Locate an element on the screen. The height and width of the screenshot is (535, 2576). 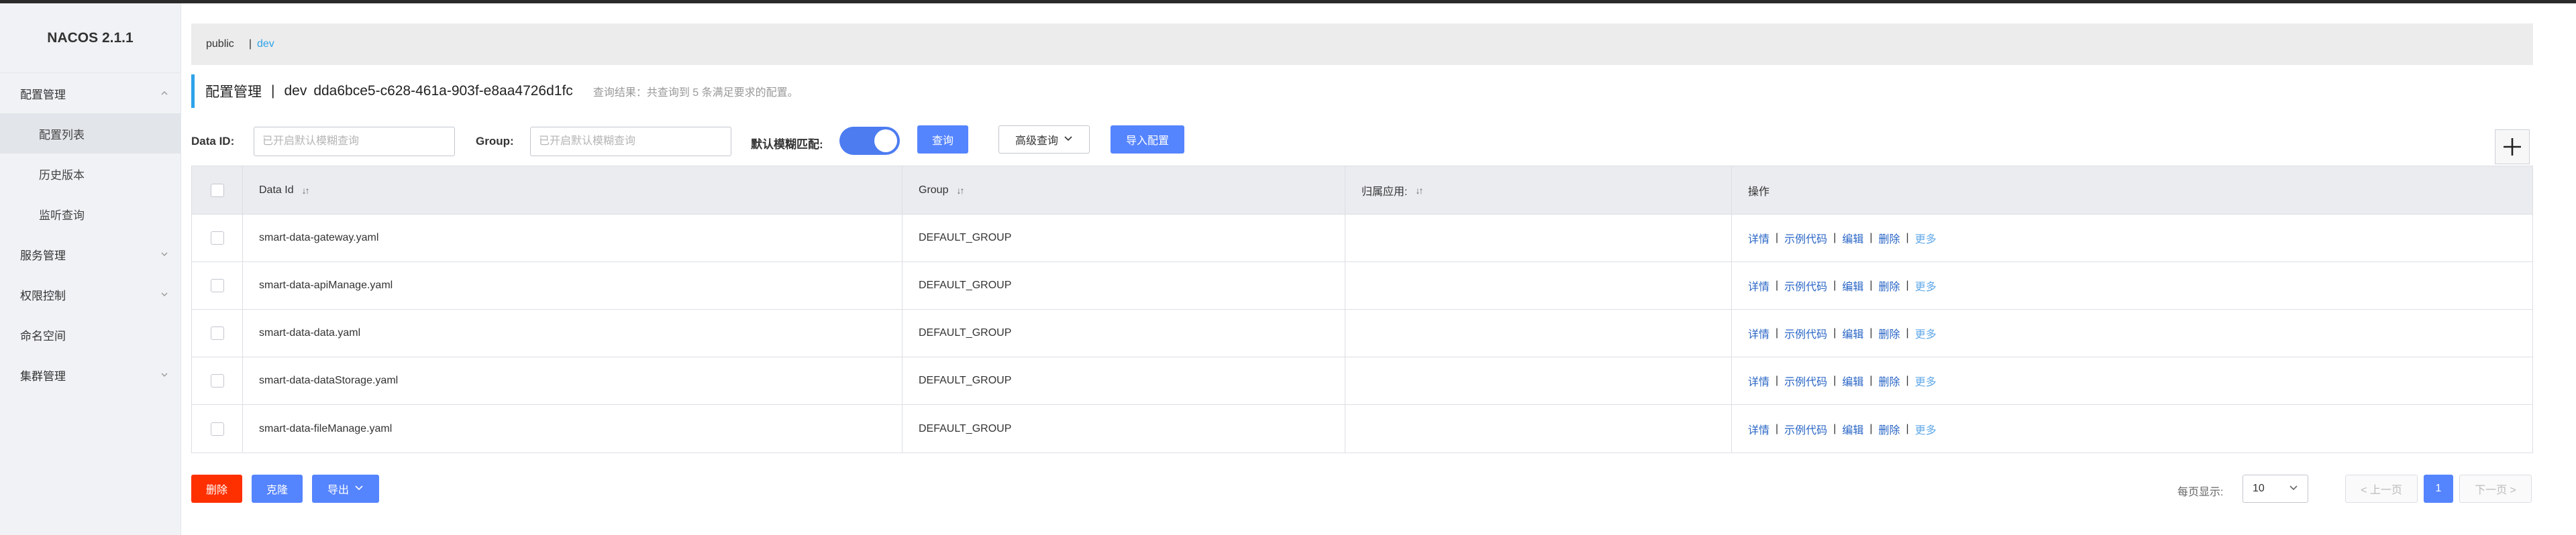
header-app: 归属应用: ↓↑ is located at coordinates (1538, 190).